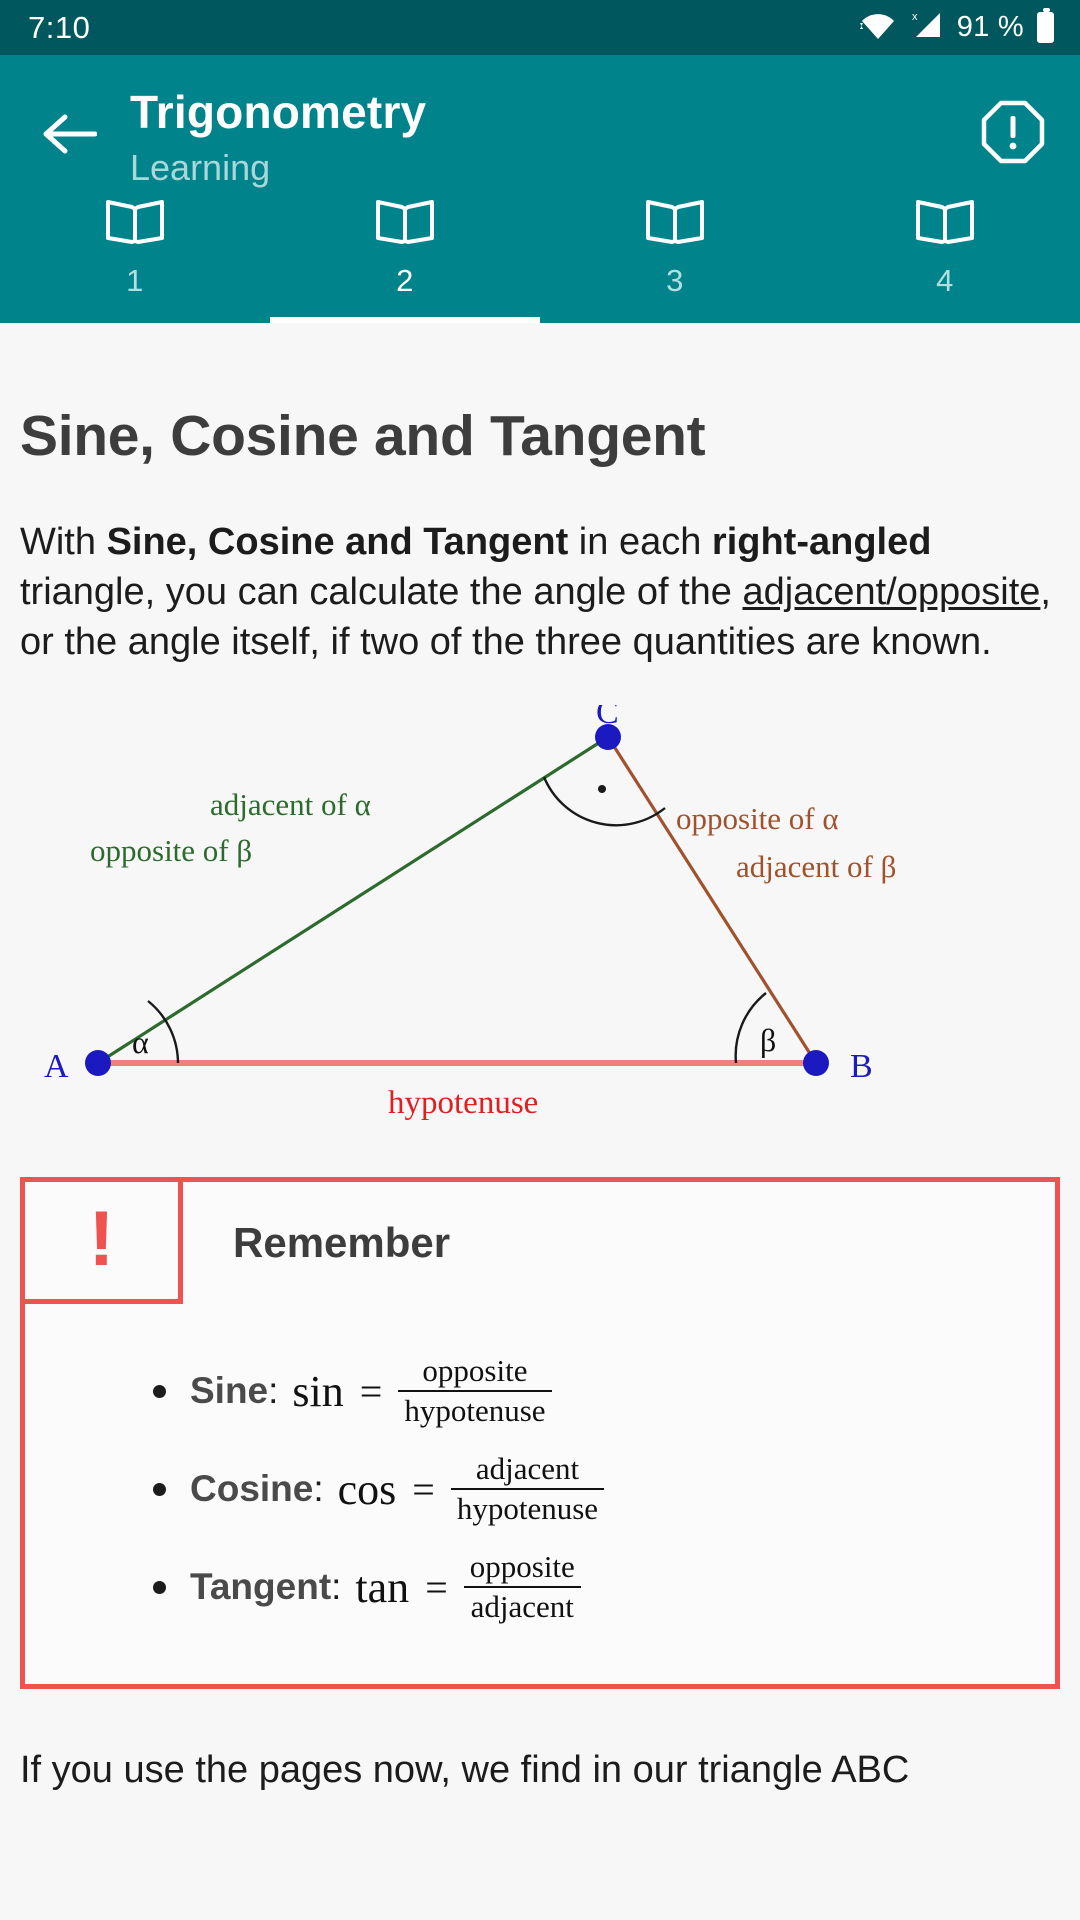 The width and height of the screenshot is (1080, 1920). I want to click on svg-text: β, so click(768, 1040).